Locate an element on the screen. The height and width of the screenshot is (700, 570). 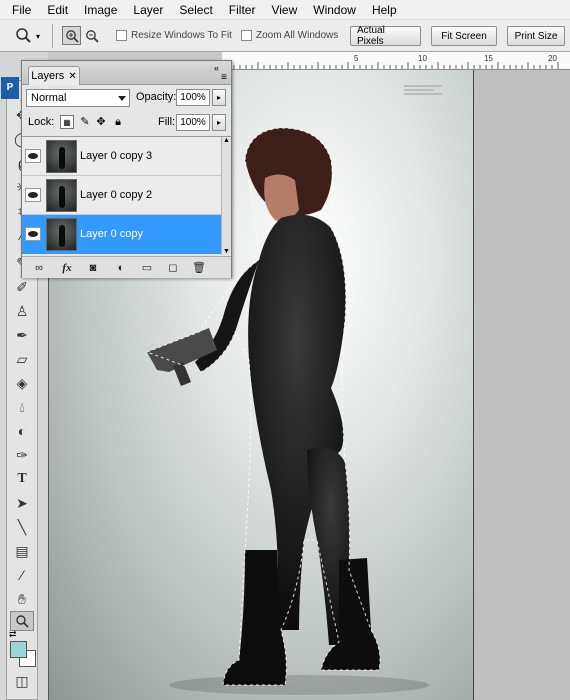
menu-layer: Layer is located at coordinates (148, 10).